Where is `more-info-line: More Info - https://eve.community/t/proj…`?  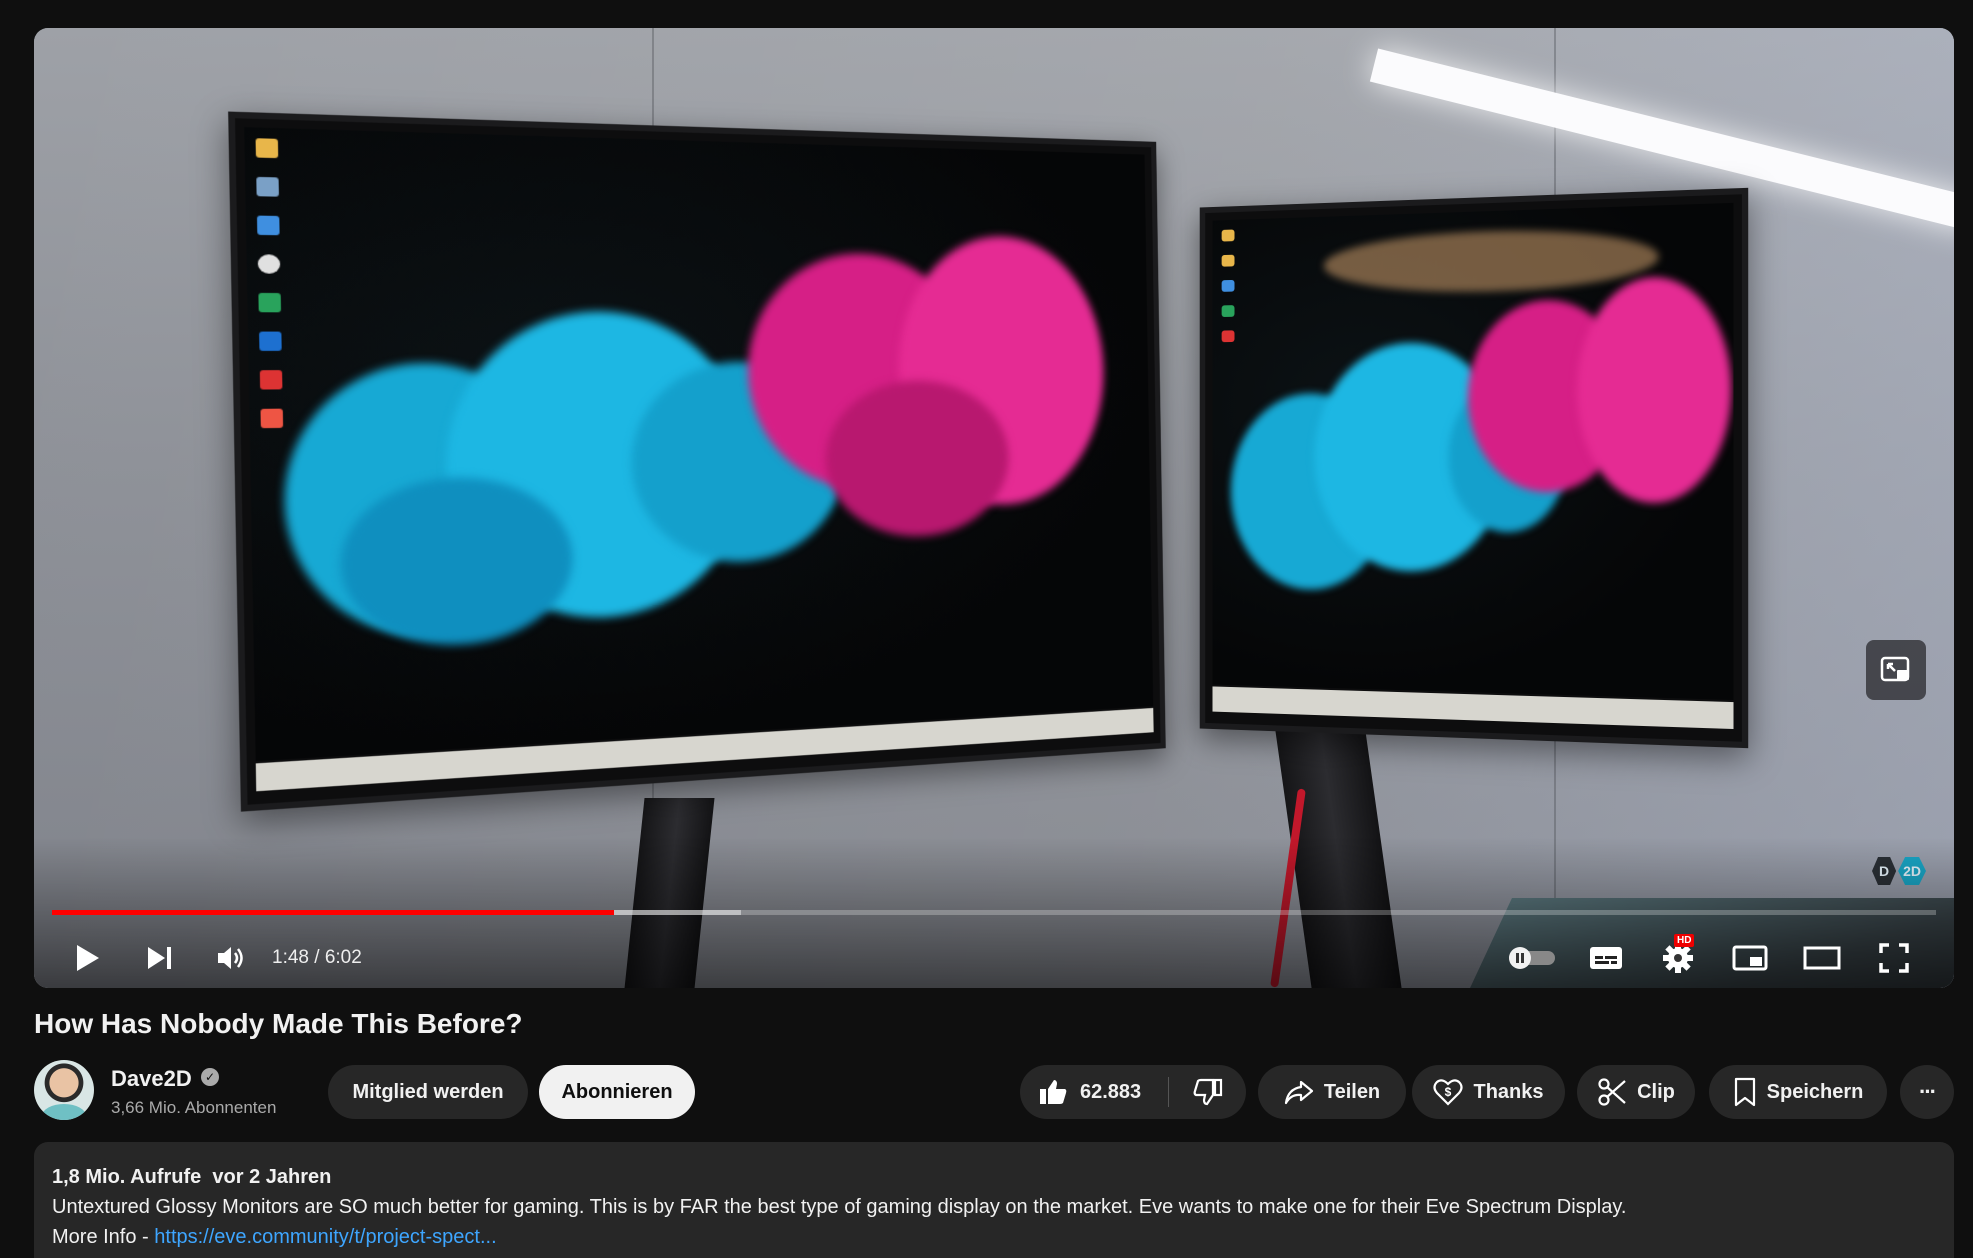
more-info-line: More Info - https://eve.community/t/proj… is located at coordinates (994, 1237).